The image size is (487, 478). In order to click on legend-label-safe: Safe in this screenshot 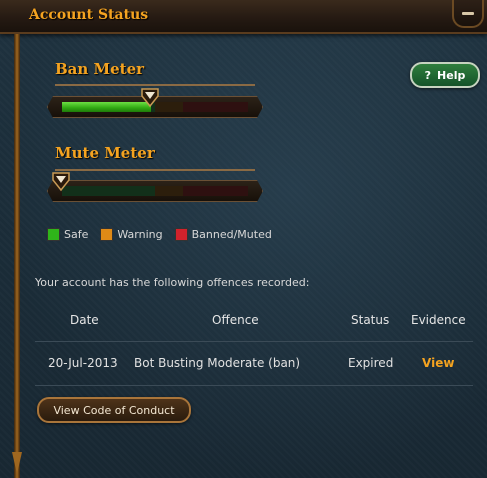, I will do `click(76, 234)`.